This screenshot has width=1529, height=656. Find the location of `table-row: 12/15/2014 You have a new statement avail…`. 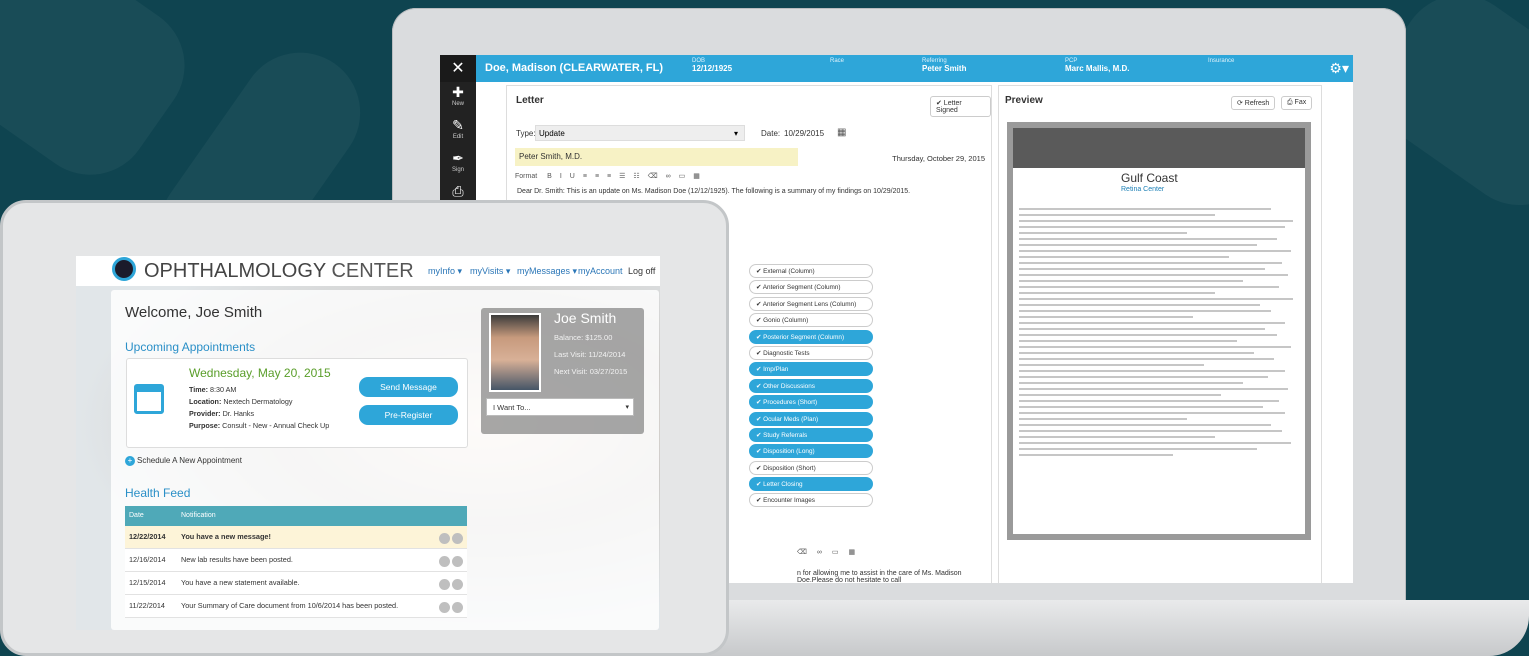

table-row: 12/15/2014 You have a new statement avail… is located at coordinates (296, 583).